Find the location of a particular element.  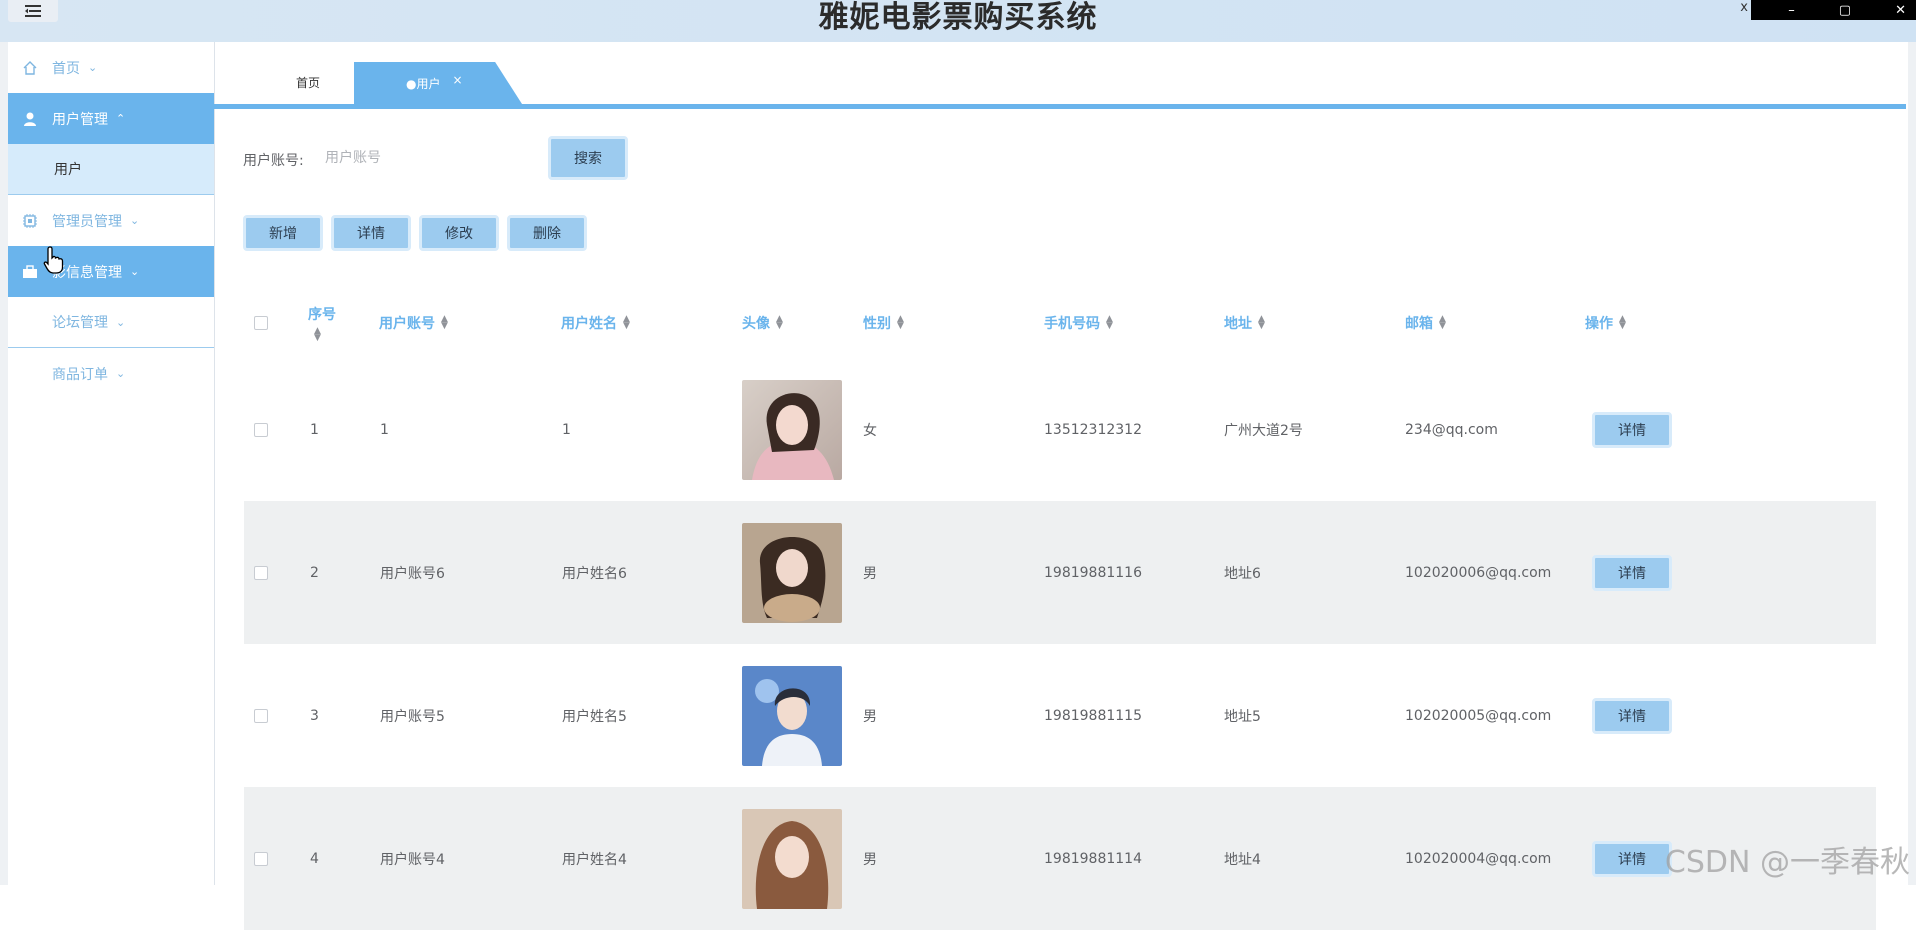

header-label: 邮箱 is located at coordinates (1419, 324).